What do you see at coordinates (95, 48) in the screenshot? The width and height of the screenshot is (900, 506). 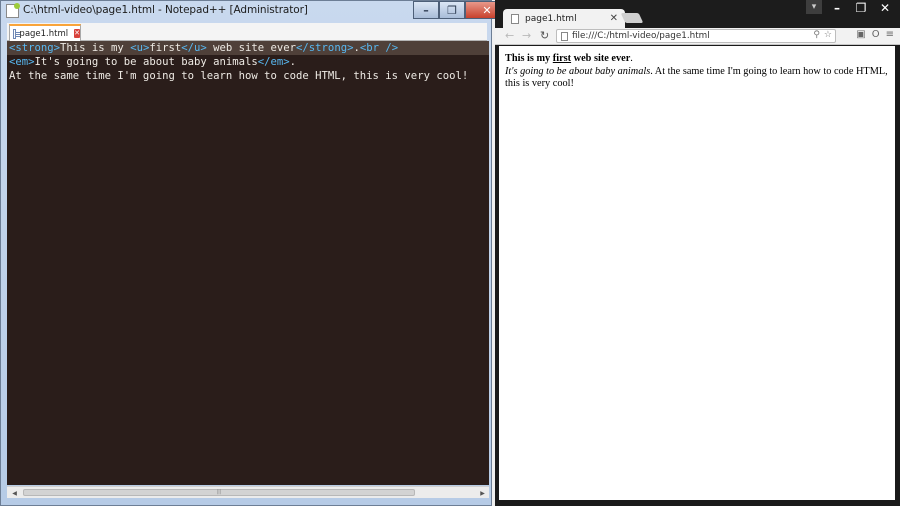 I see `code-text: This is my` at bounding box center [95, 48].